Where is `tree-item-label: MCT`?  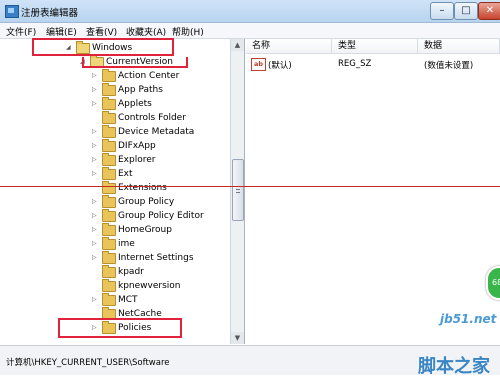
tree-item-label: MCT is located at coordinates (128, 300).